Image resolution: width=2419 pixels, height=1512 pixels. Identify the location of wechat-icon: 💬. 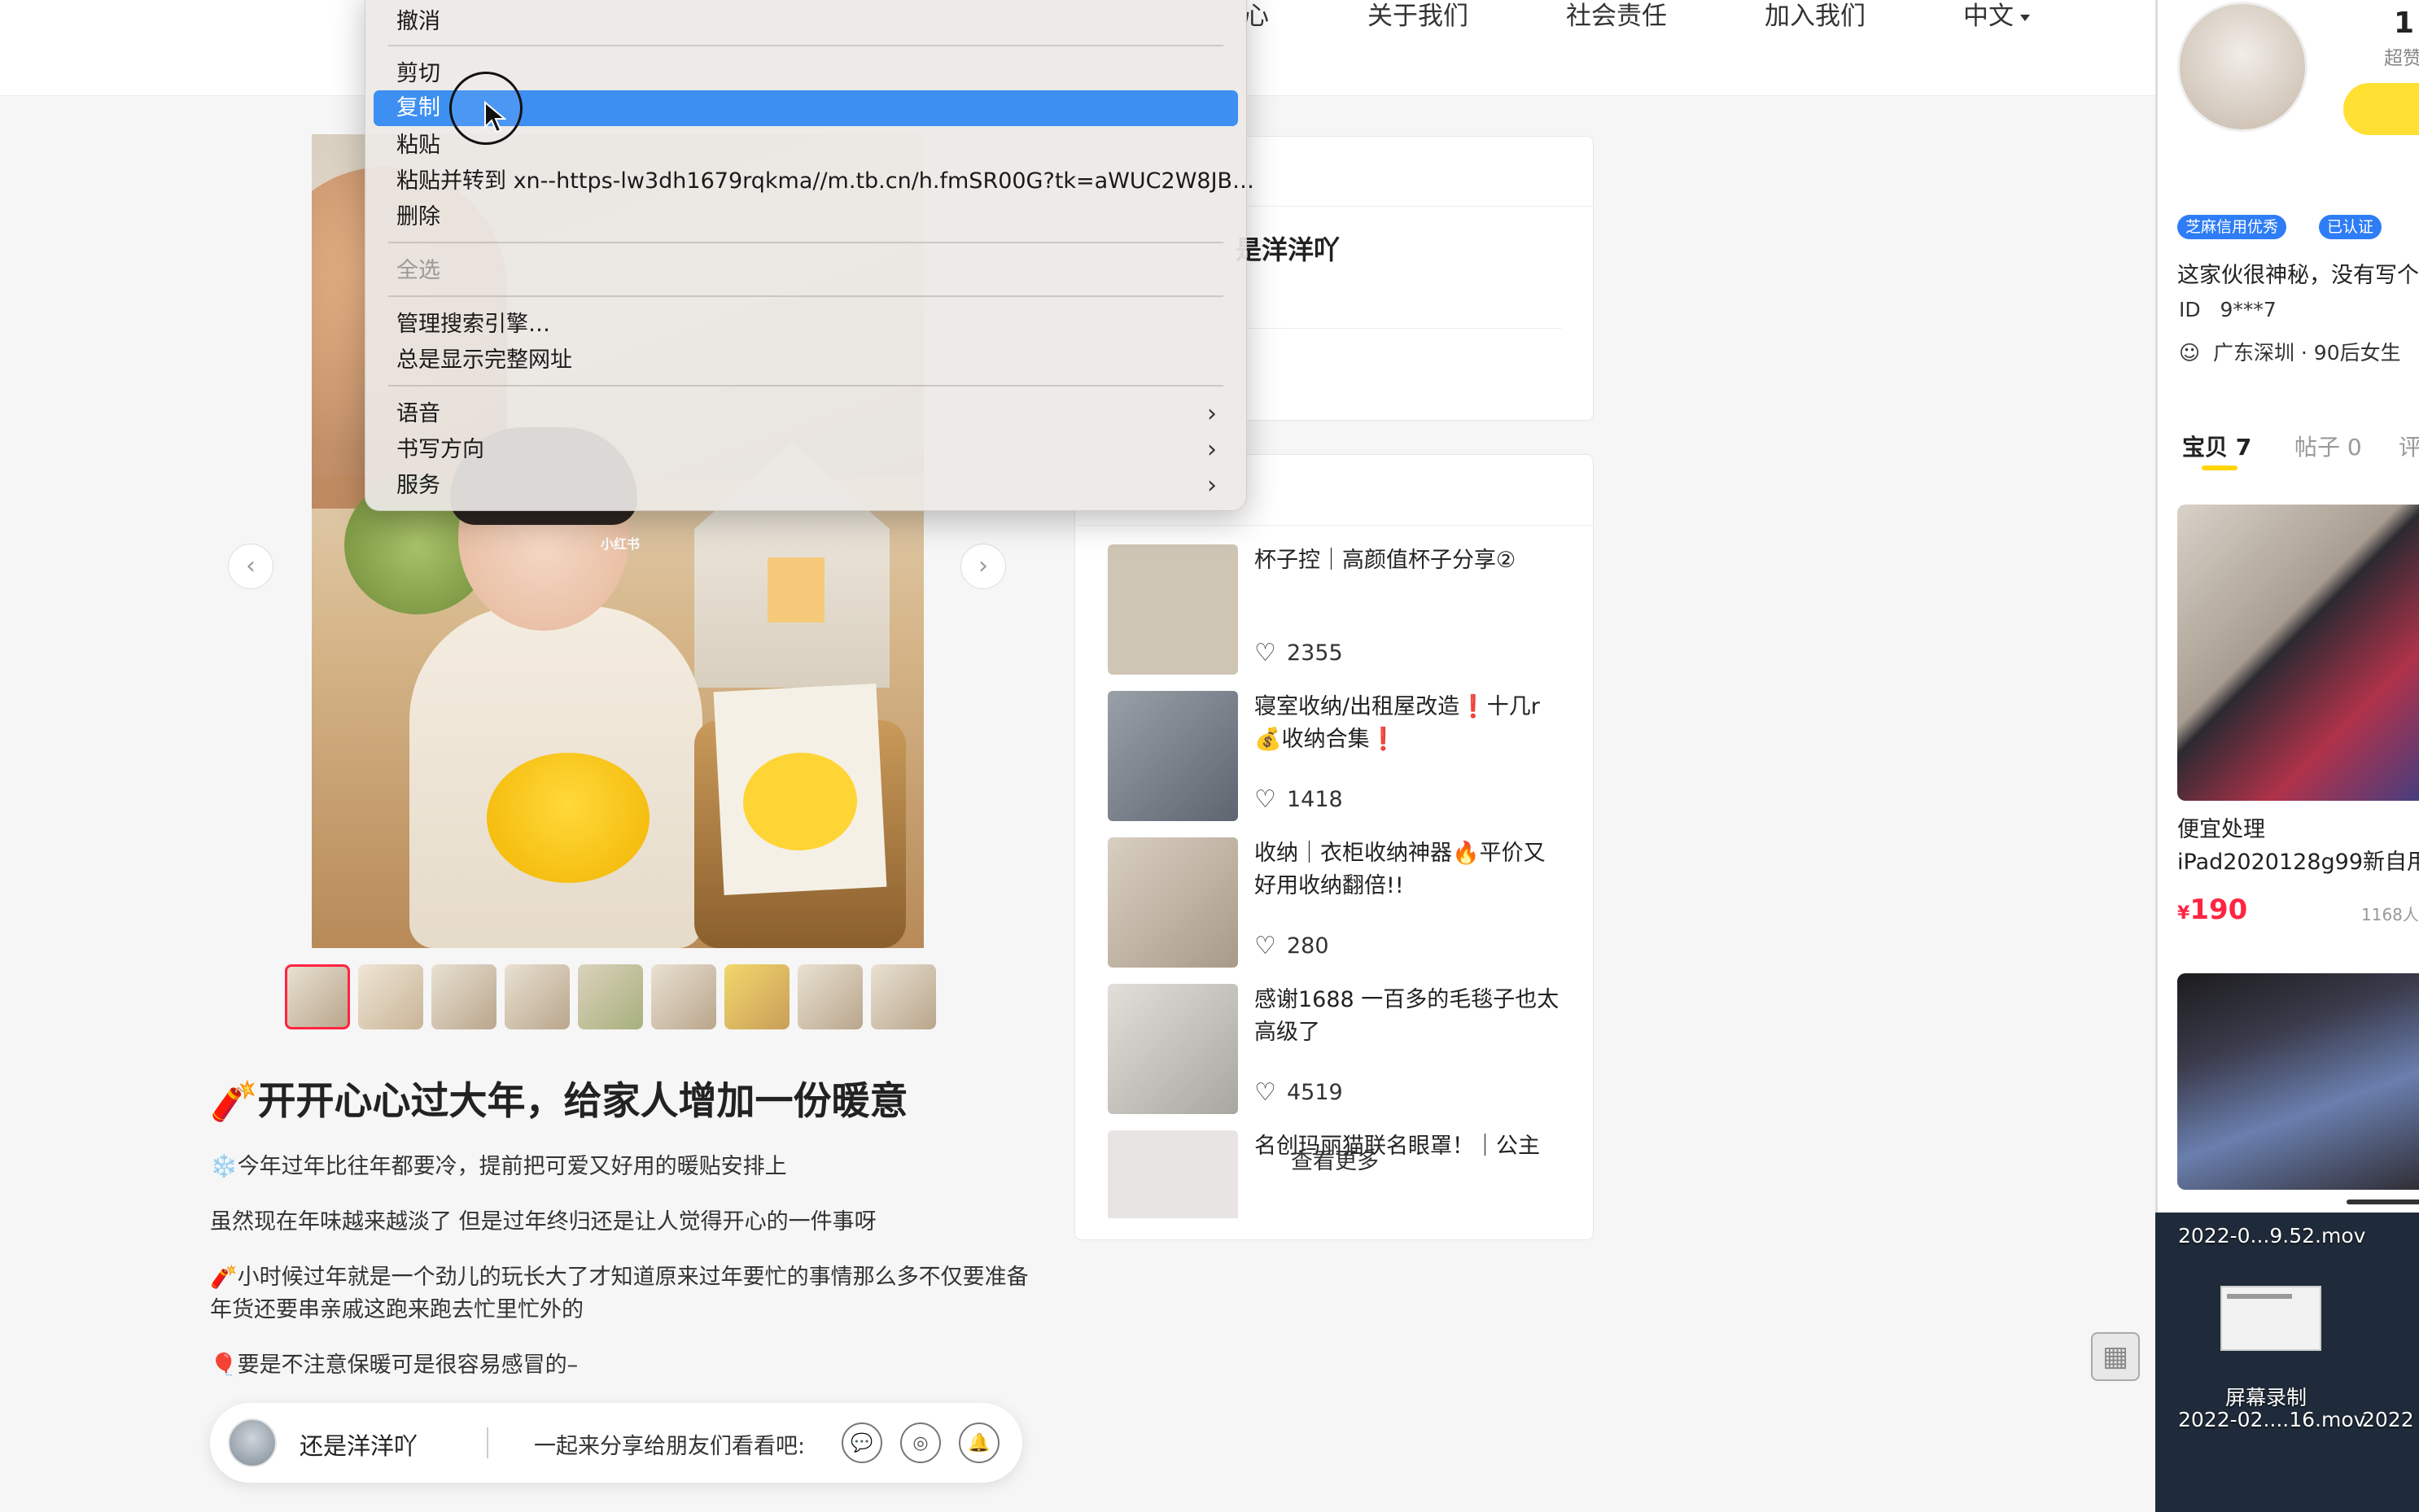
(862, 1442).